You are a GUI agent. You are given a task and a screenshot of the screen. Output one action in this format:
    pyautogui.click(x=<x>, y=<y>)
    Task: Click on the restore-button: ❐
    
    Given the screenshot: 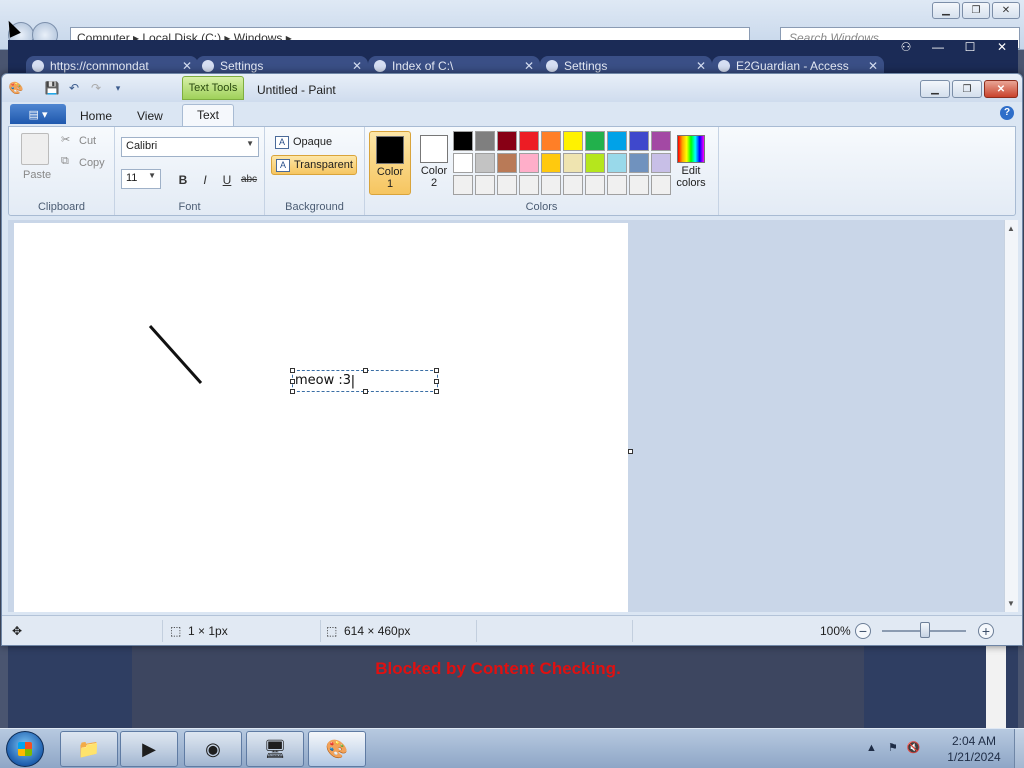 What is the action you would take?
    pyautogui.click(x=967, y=89)
    